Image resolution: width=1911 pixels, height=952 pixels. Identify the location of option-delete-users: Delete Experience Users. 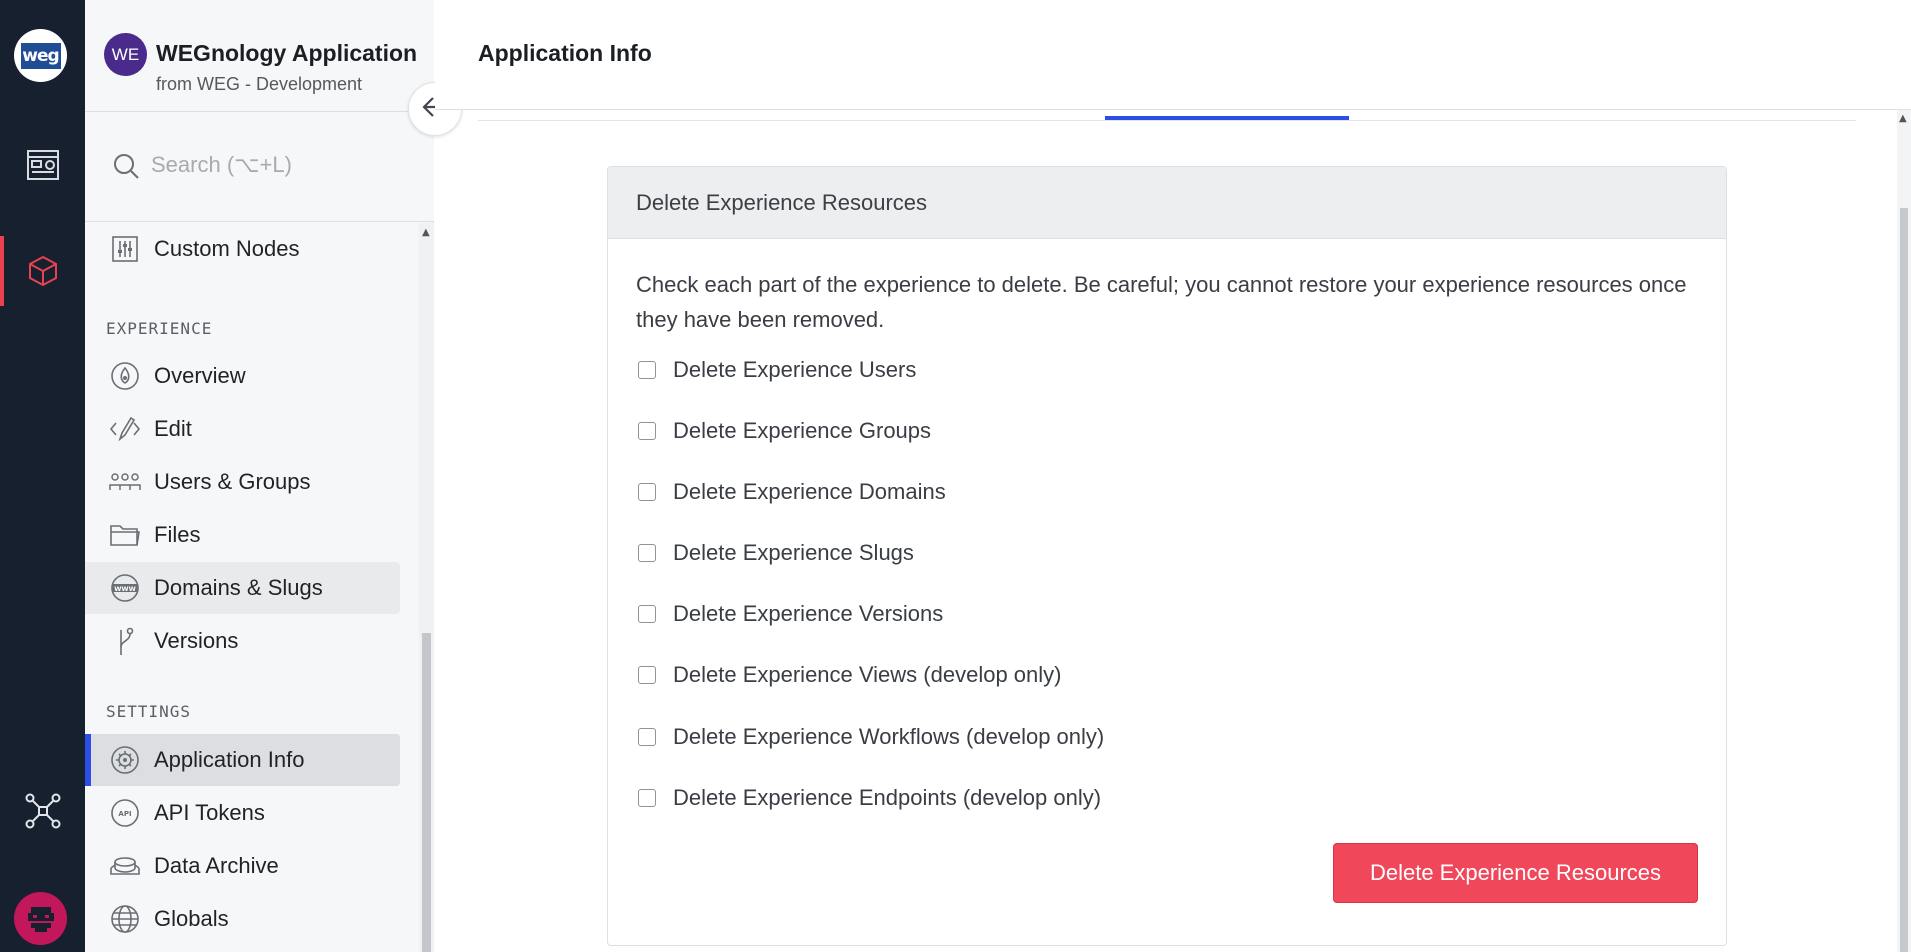
(777, 370).